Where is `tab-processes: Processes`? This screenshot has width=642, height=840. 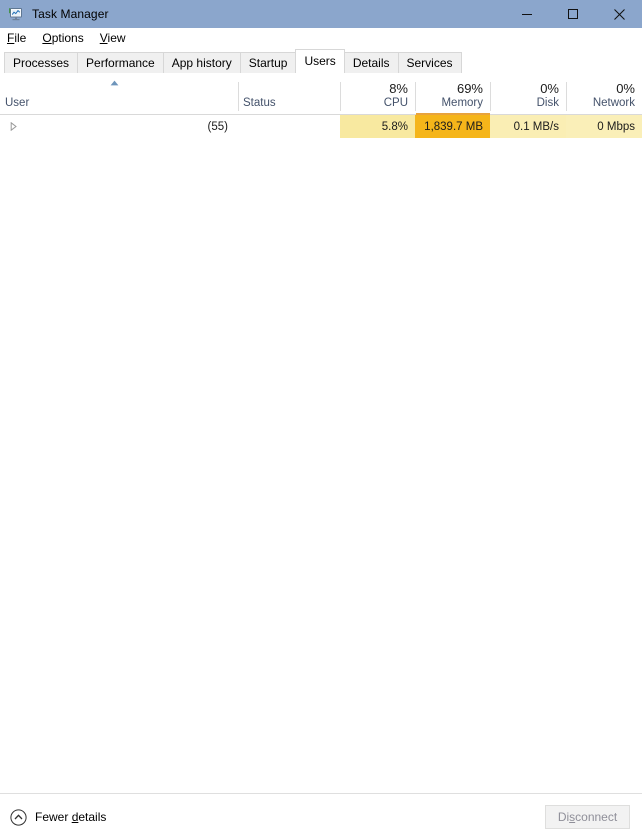 tab-processes: Processes is located at coordinates (41, 62).